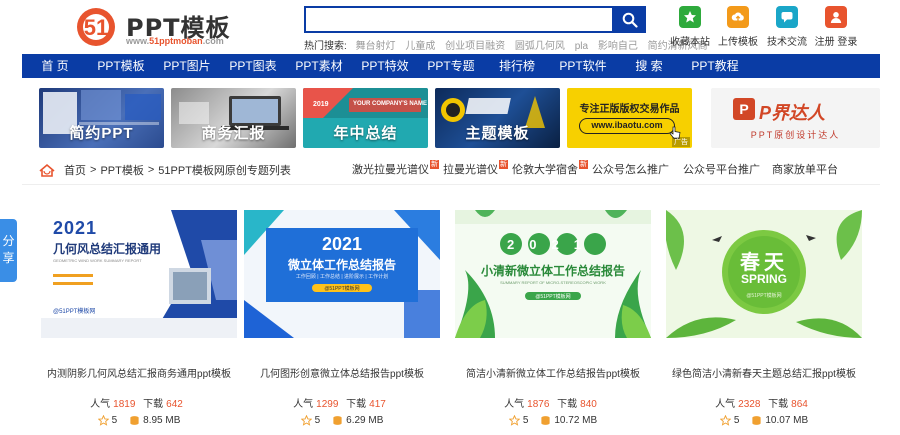  Describe the element at coordinates (365, 118) in the screenshot. I see `banner-midyear-summary: 2019 YOUR COMPANY'S NAME 年中总结` at that location.